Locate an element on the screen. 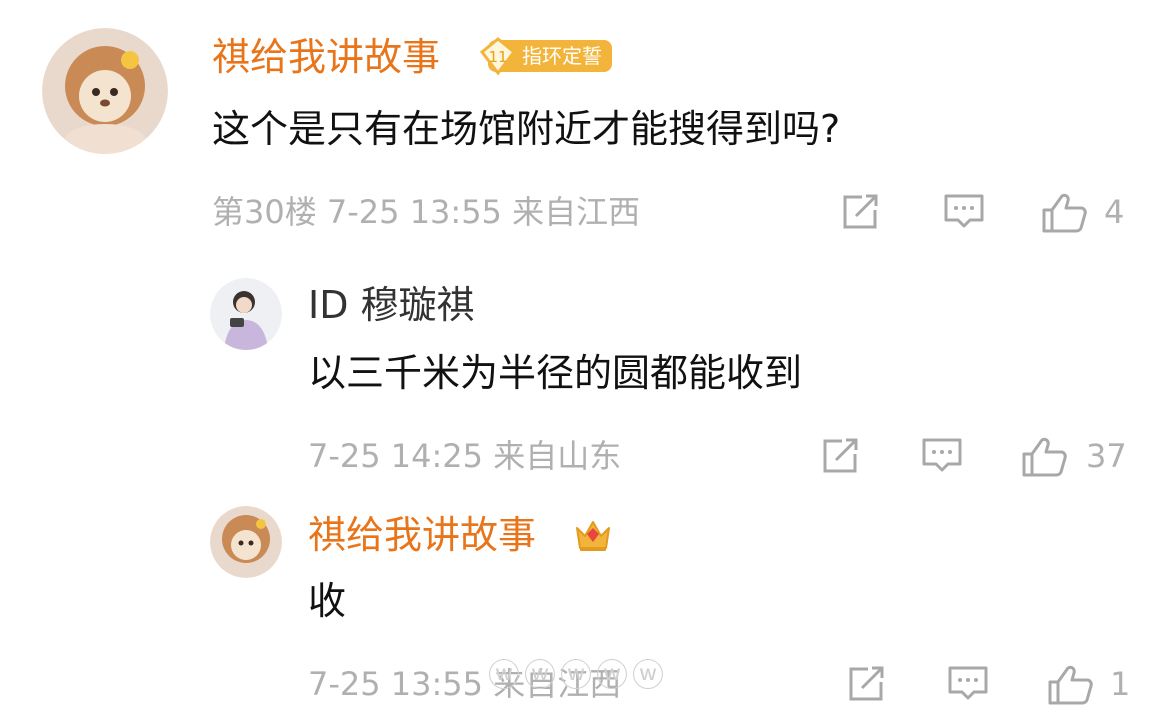 This screenshot has height=706, width=1170. ring-level-icon: 11 is located at coordinates (498, 56).